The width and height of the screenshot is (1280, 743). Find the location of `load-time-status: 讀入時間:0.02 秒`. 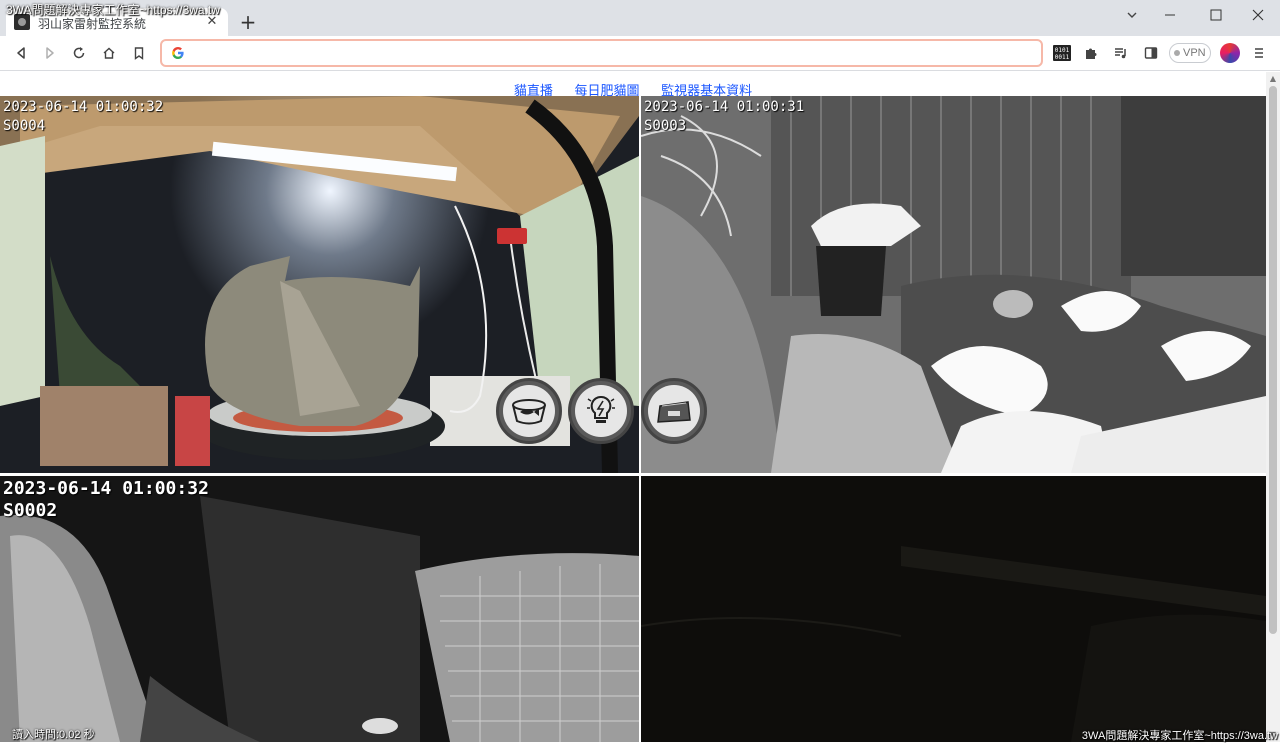

load-time-status: 讀入時間:0.02 秒 is located at coordinates (53, 735).